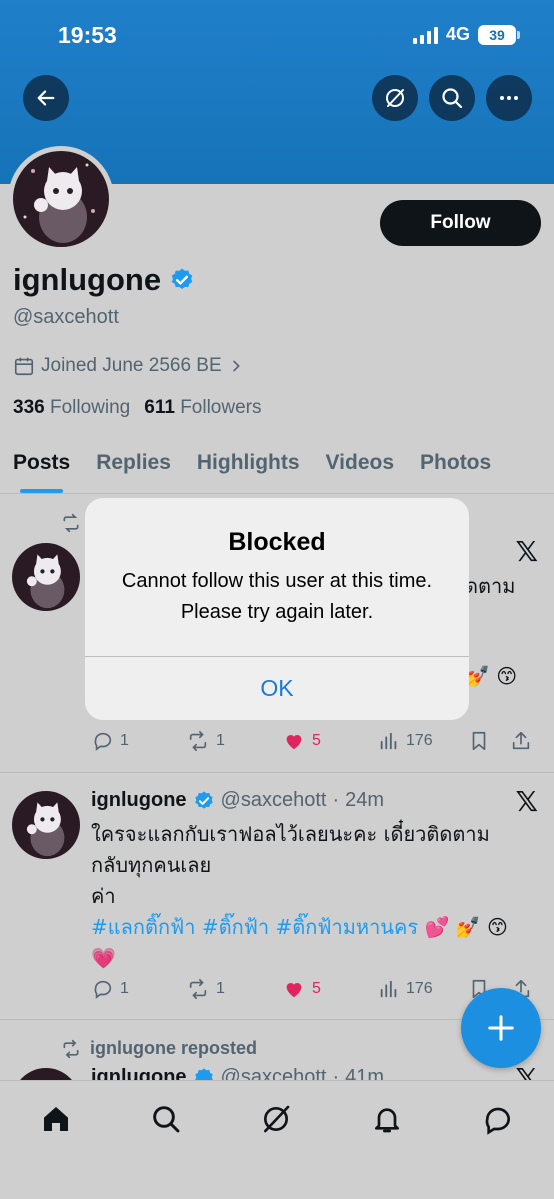  Describe the element at coordinates (41, 466) in the screenshot. I see `tab-posts: Posts` at that location.